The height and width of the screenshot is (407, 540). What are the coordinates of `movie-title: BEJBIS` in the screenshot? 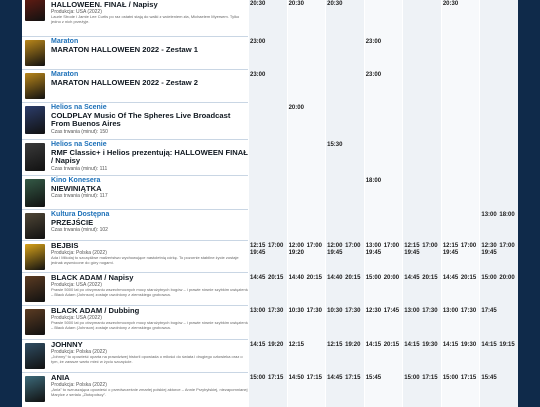 It's located at (150, 245).